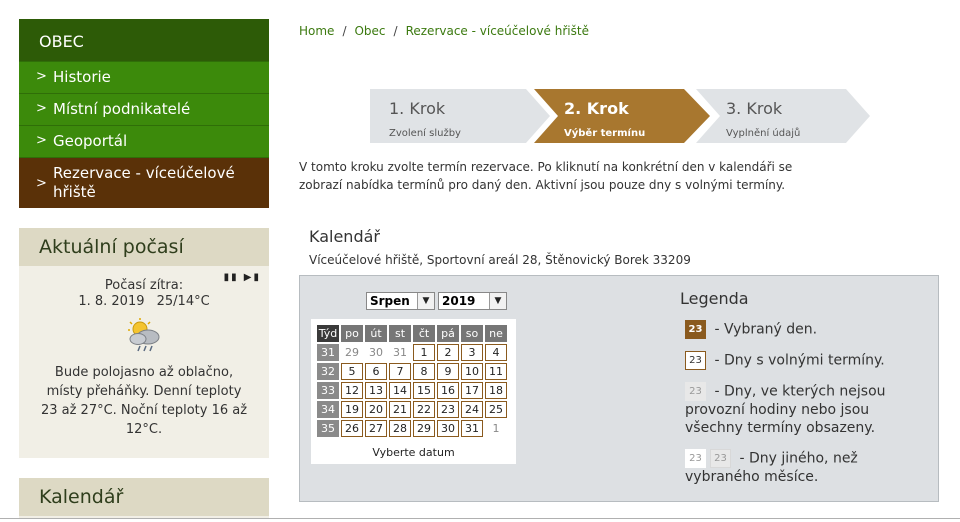 Image resolution: width=960 pixels, height=522 pixels. Describe the element at coordinates (352, 333) in the screenshot. I see `header-day: po` at that location.